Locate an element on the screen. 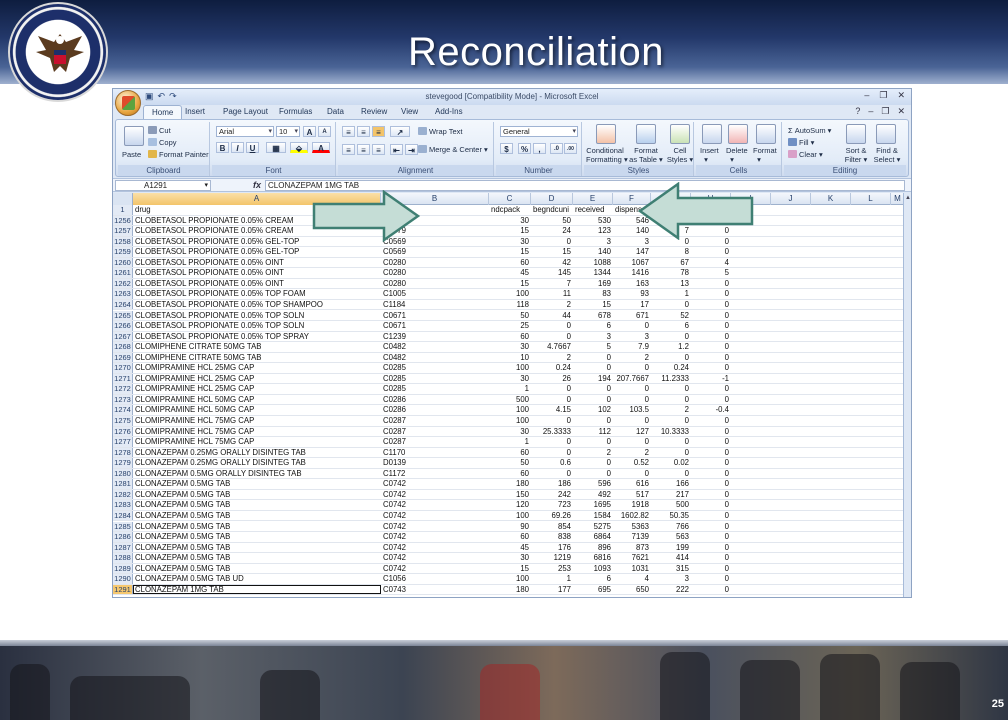  table-cell: C0569 is located at coordinates (435, 252).